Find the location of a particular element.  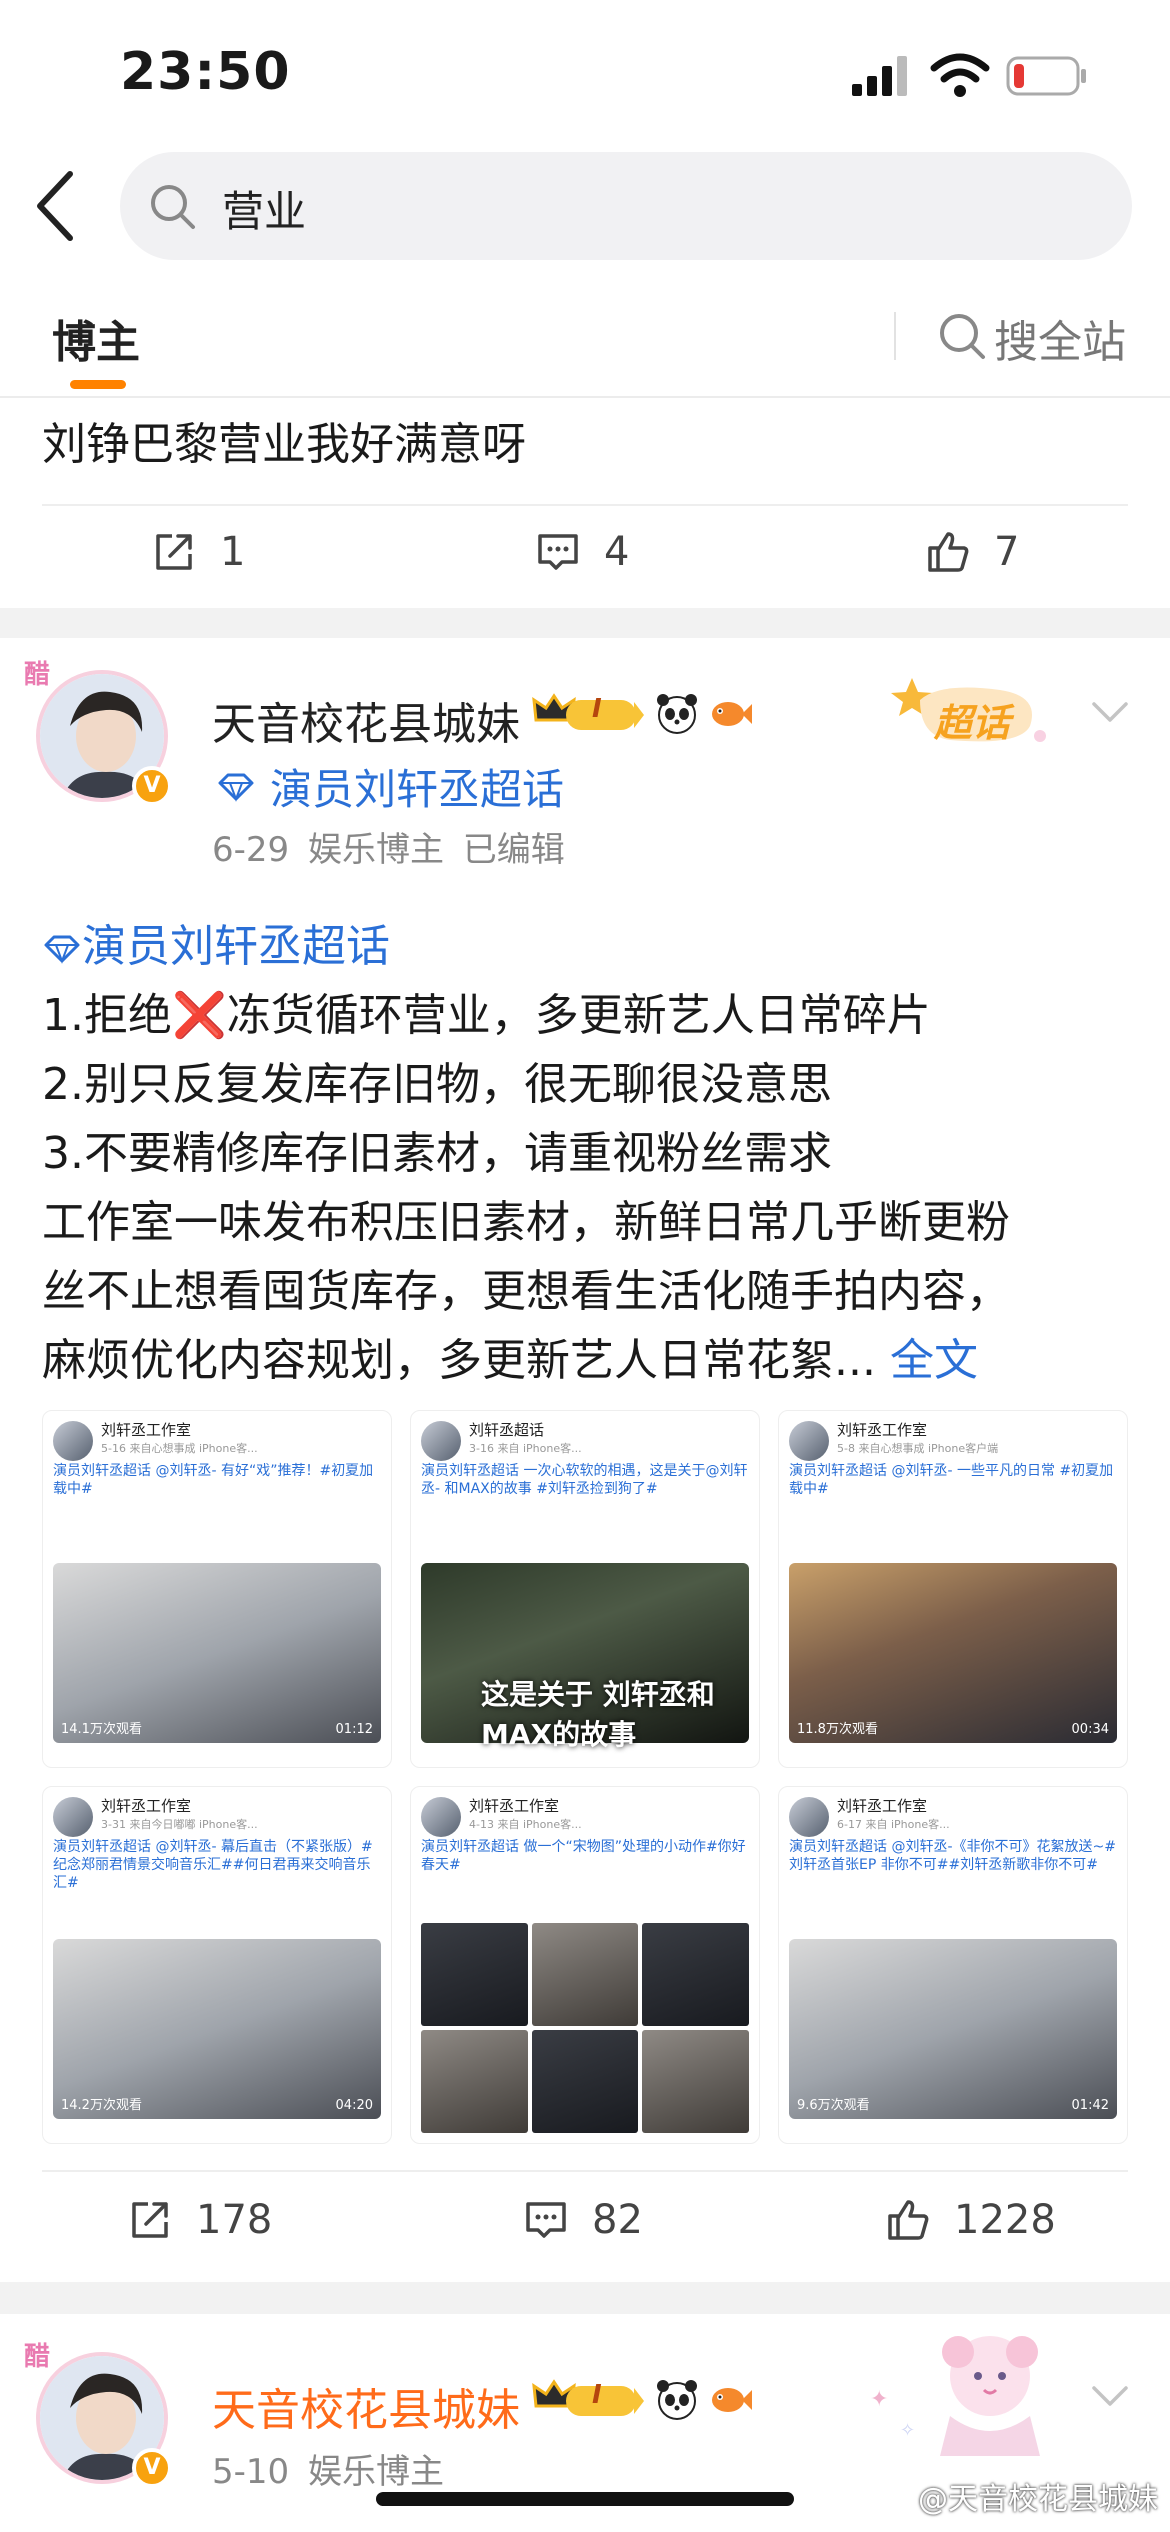

comment-count: 4 is located at coordinates (617, 552).